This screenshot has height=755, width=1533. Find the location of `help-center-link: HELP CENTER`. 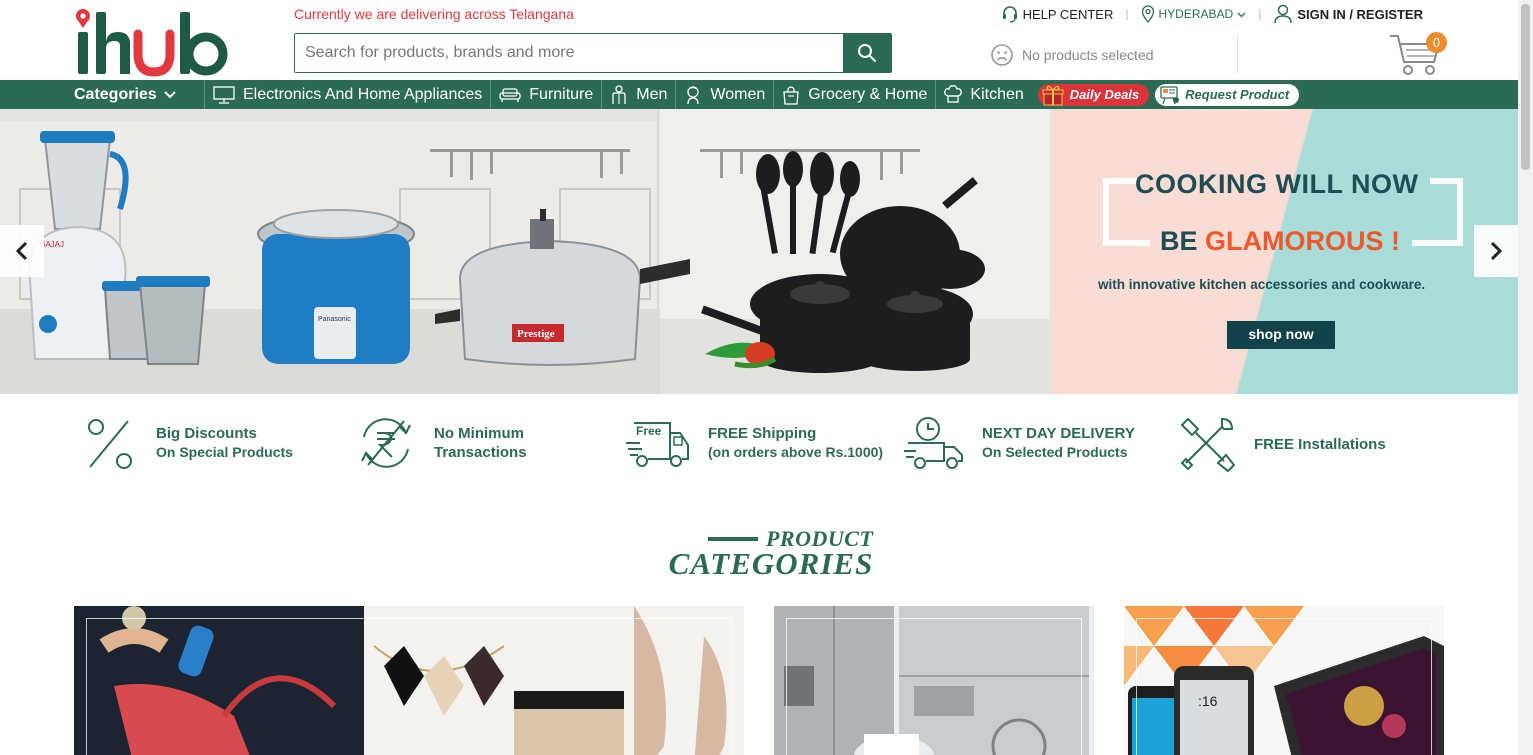

help-center-link: HELP CENTER is located at coordinates (1057, 14).